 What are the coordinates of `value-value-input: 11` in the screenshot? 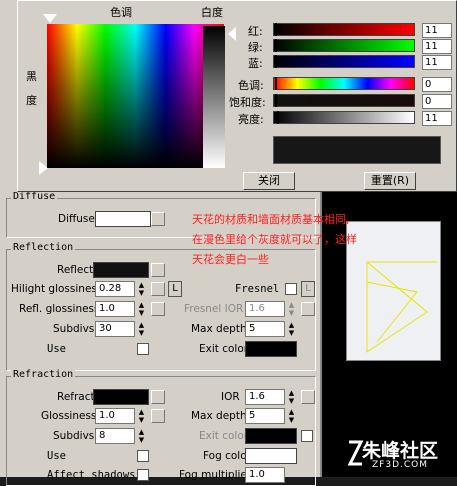 It's located at (437, 118).